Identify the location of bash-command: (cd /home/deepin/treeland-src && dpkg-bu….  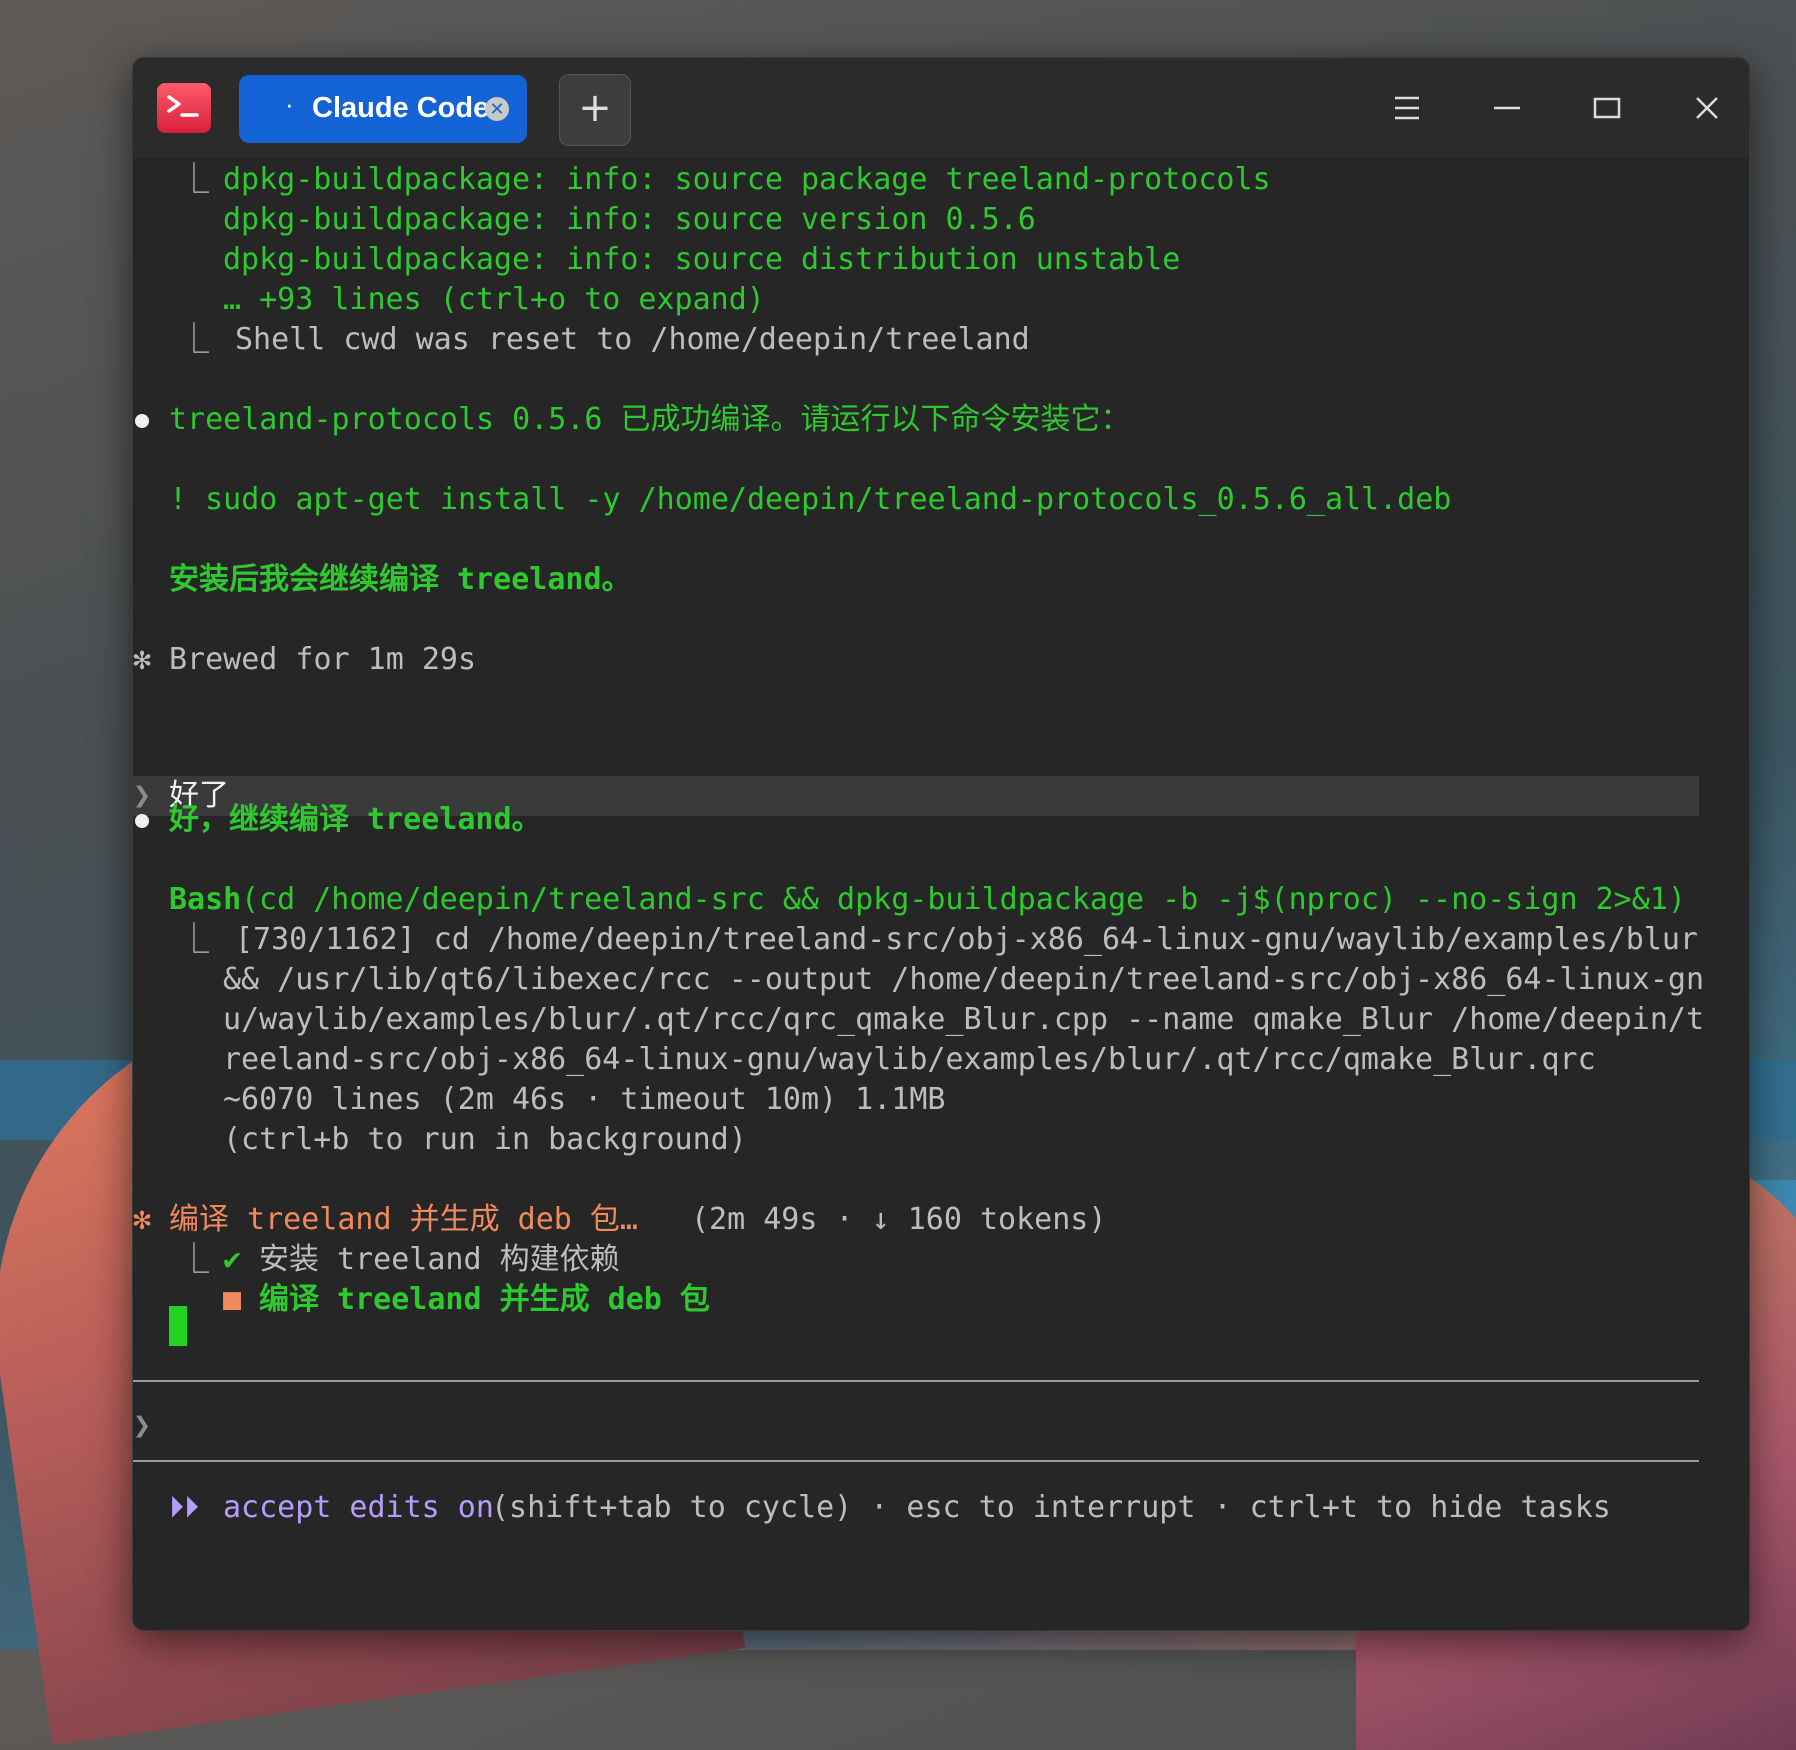
(963, 899).